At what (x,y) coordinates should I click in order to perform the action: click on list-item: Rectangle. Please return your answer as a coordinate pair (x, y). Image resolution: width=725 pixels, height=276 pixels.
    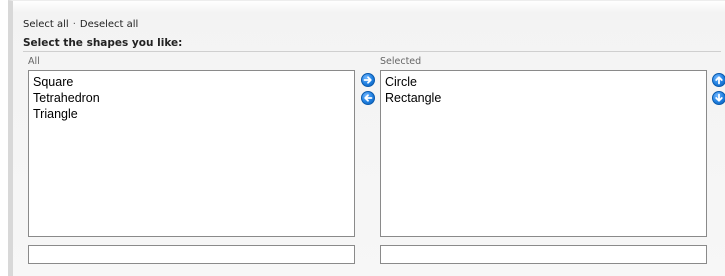
    Looking at the image, I should click on (543, 98).